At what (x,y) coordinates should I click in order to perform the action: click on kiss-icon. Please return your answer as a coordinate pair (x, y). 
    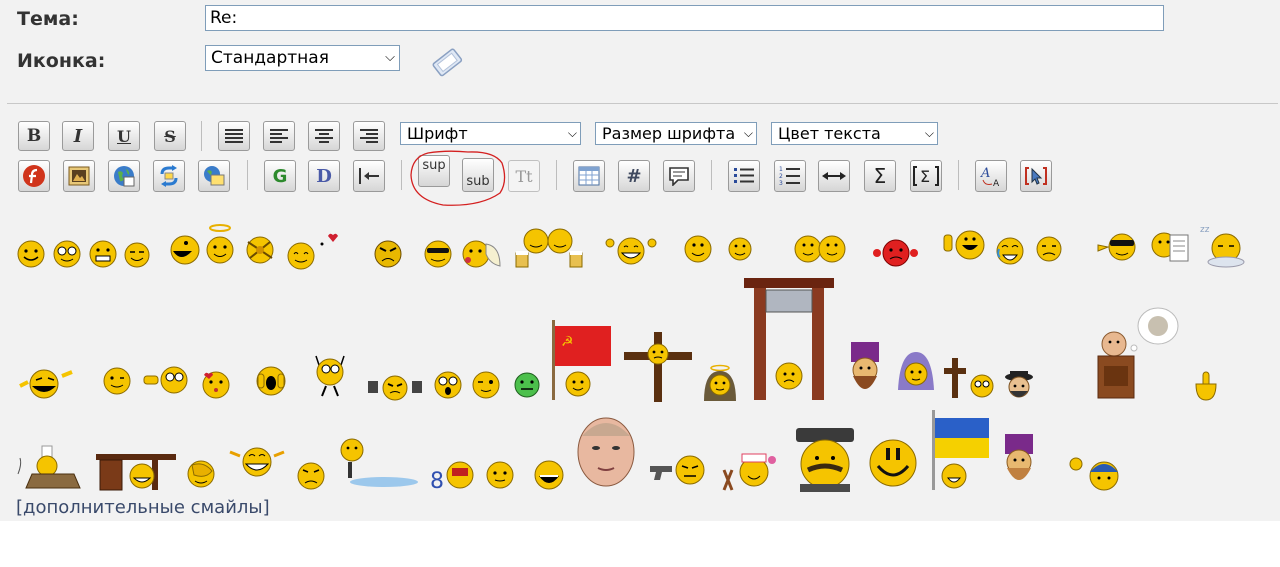
    Looking at the image, I should click on (216, 384).